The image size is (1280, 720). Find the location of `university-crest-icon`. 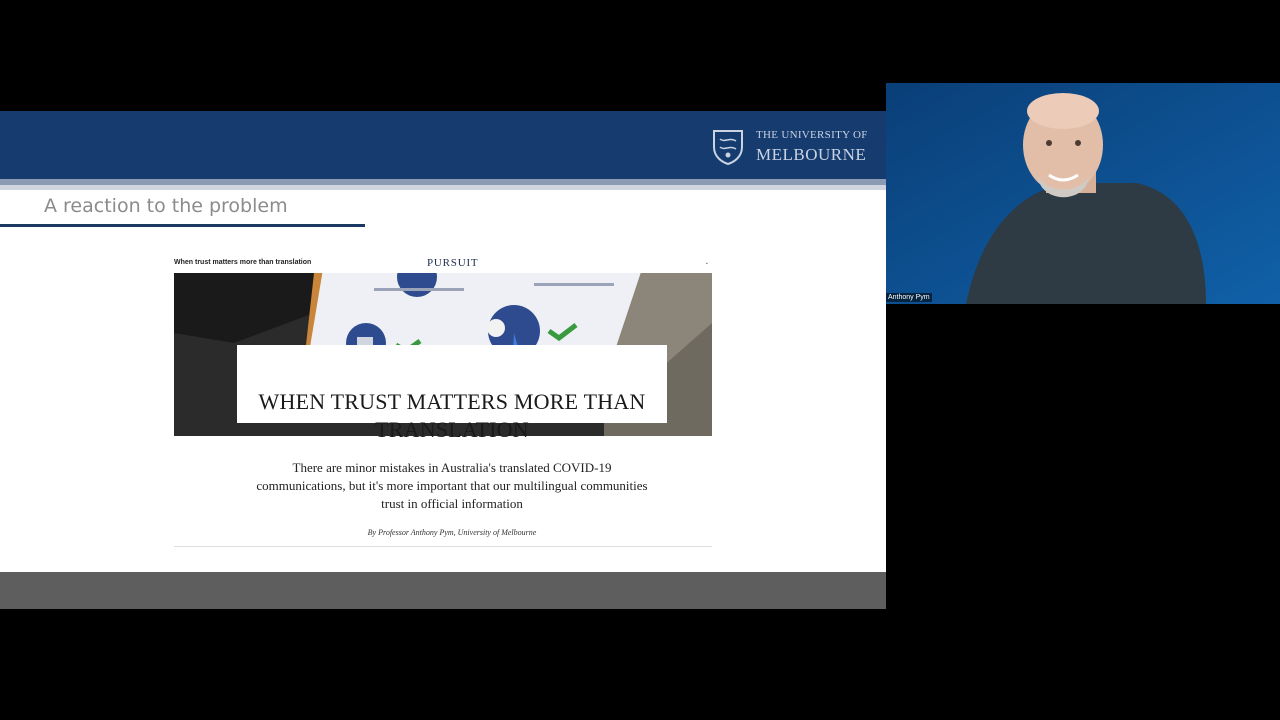

university-crest-icon is located at coordinates (728, 147).